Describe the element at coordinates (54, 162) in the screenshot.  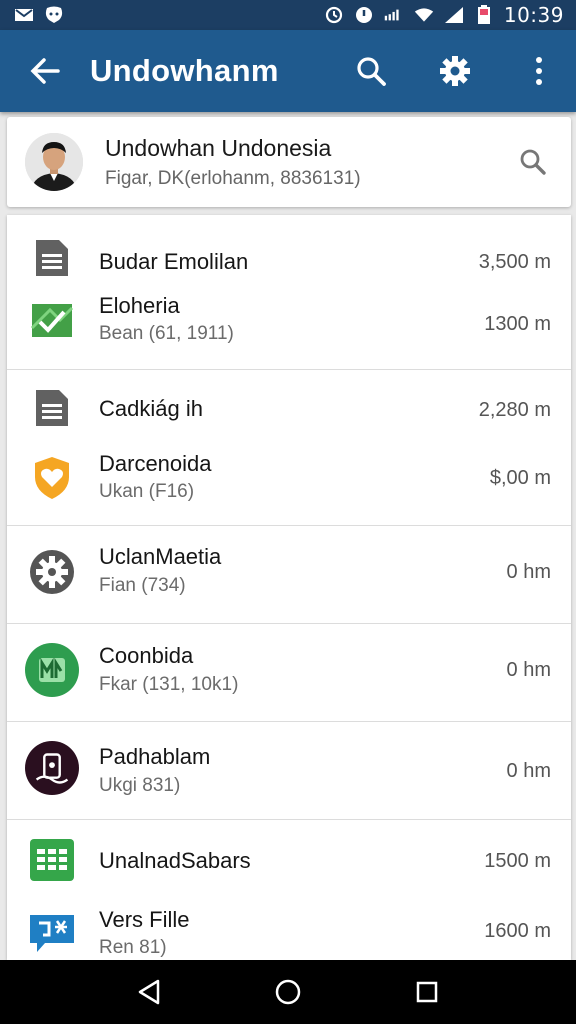
I see `avatar` at that location.